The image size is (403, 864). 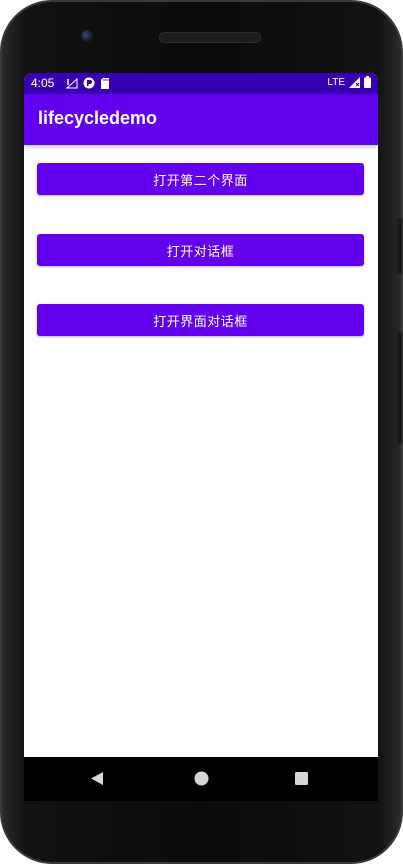 I want to click on network-type-label: LTE, so click(x=336, y=82).